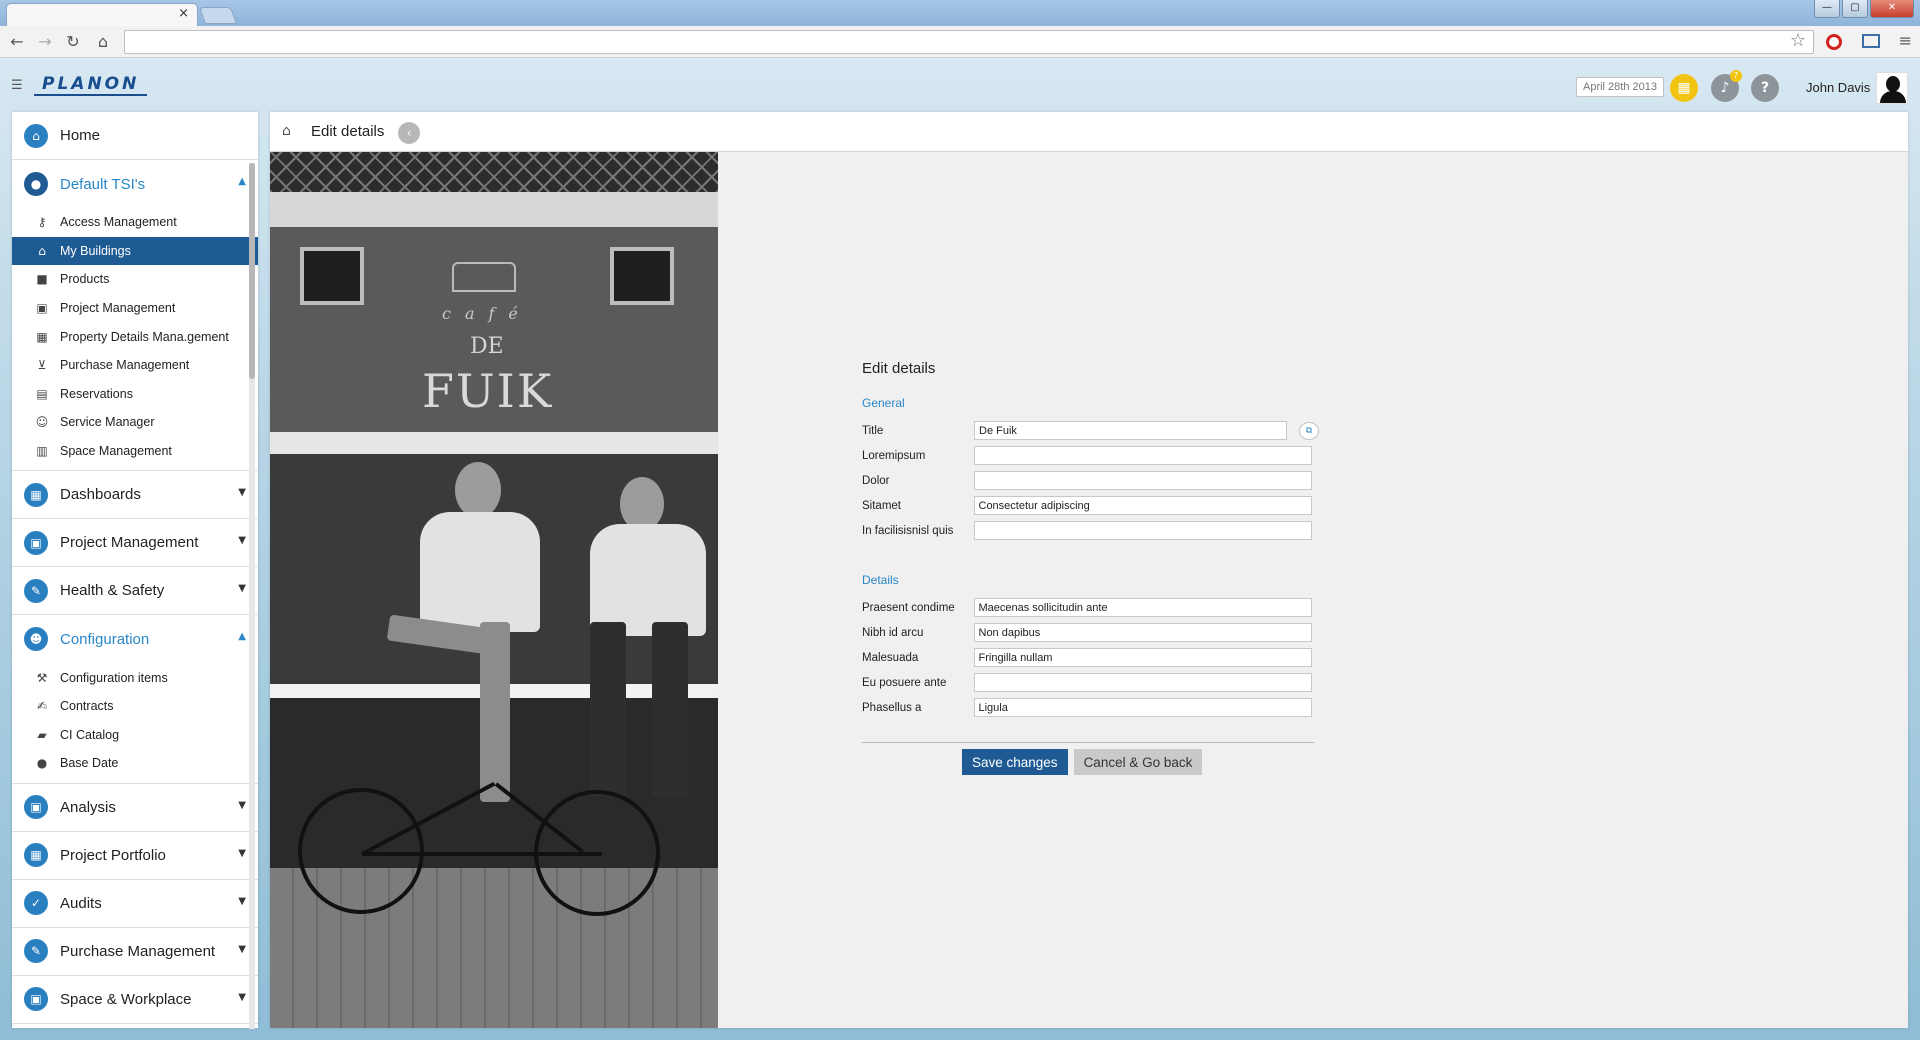 The width and height of the screenshot is (1920, 1040). I want to click on tab-close-icon: ×, so click(183, 13).